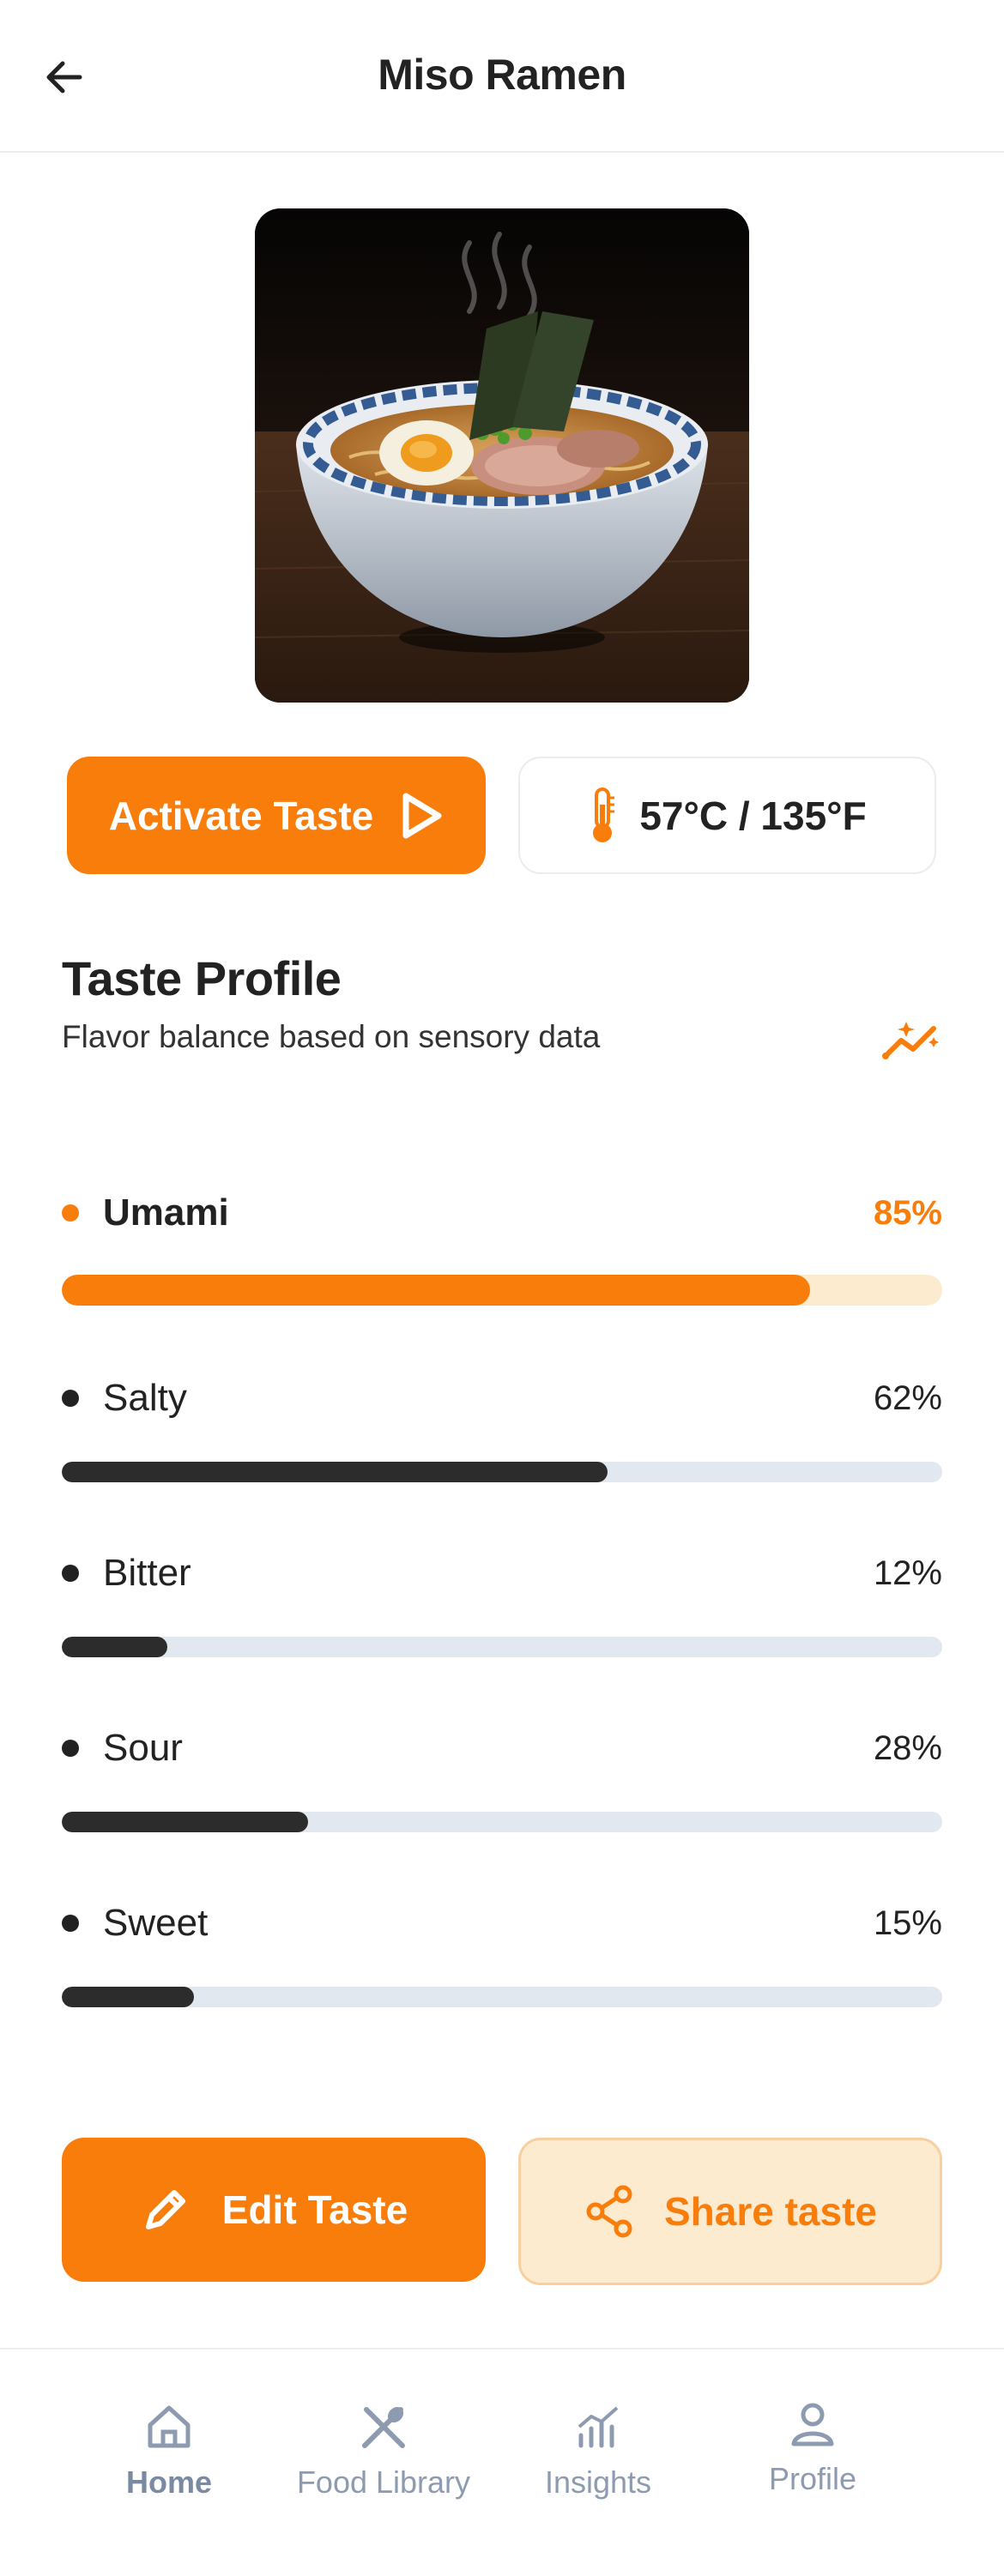 The width and height of the screenshot is (1004, 2576). I want to click on share-icon, so click(609, 2211).